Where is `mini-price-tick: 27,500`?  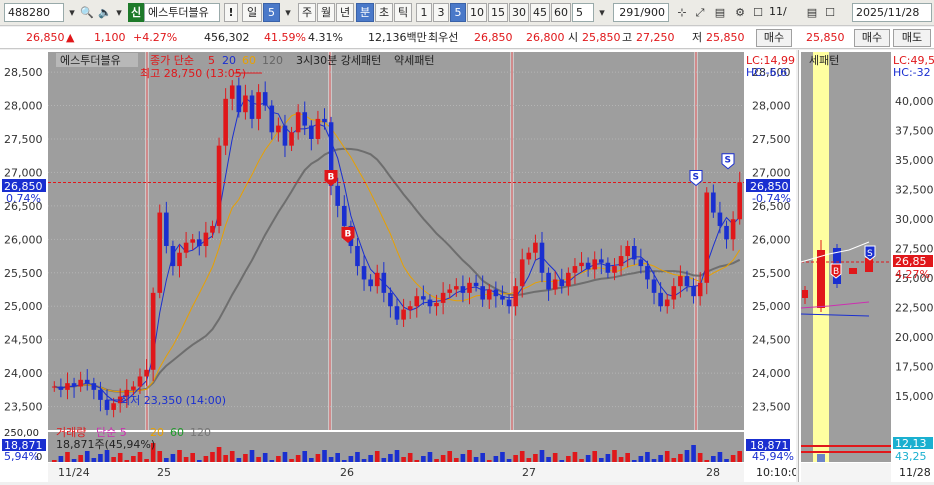 mini-price-tick: 27,500 is located at coordinates (914, 249).